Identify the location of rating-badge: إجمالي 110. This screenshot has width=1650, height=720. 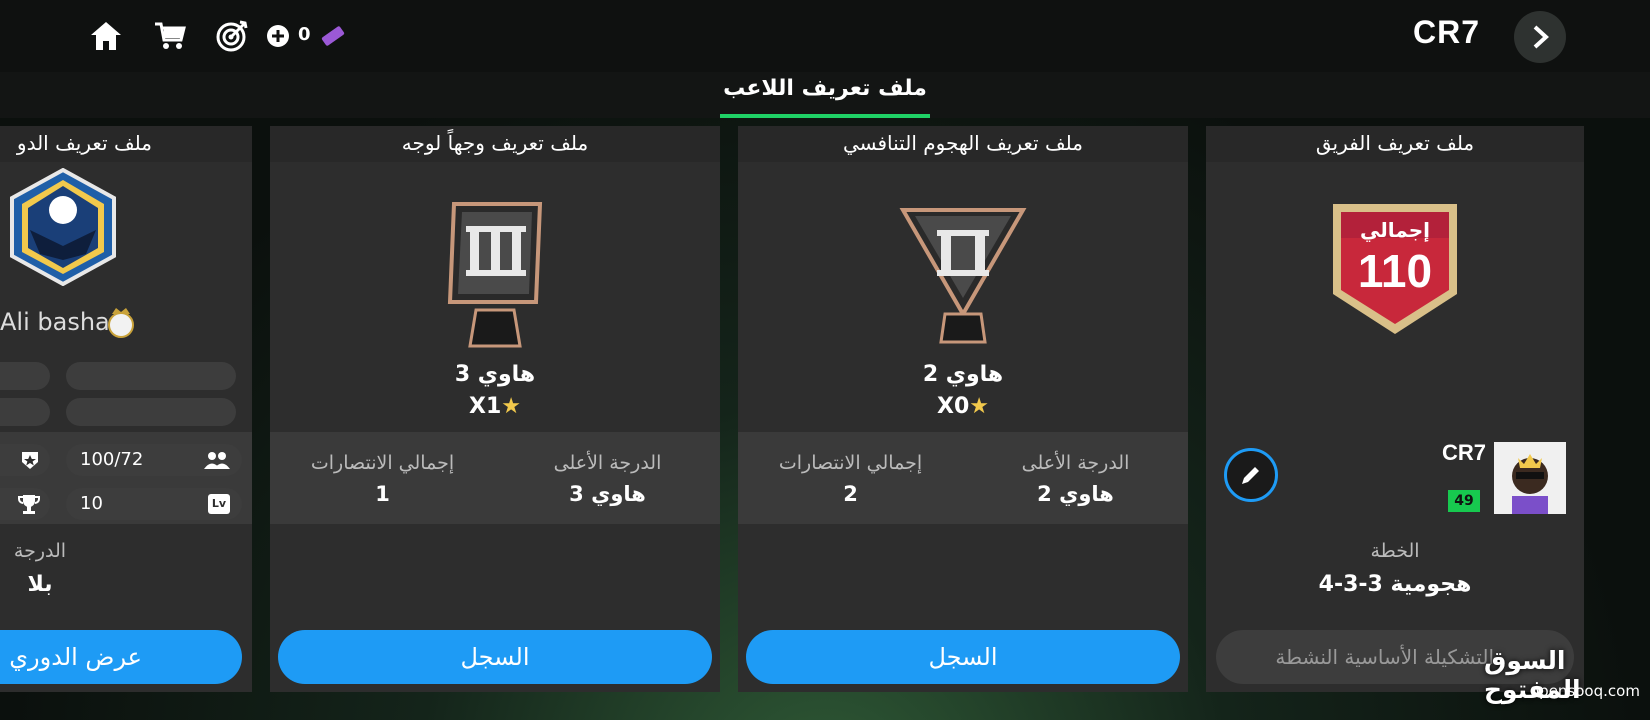
(1395, 268).